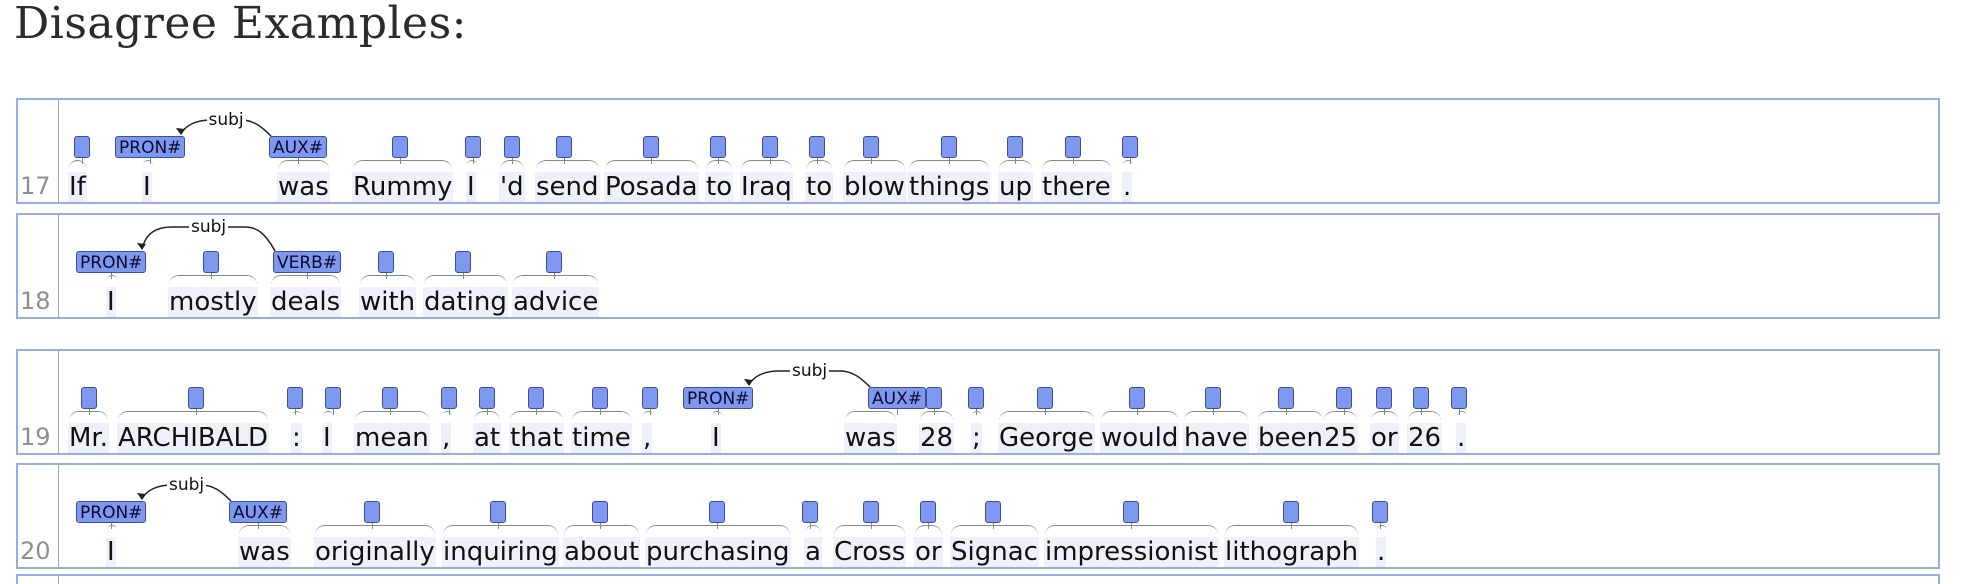 The image size is (1962, 584). Describe the element at coordinates (602, 552) in the screenshot. I see `token: about` at that location.